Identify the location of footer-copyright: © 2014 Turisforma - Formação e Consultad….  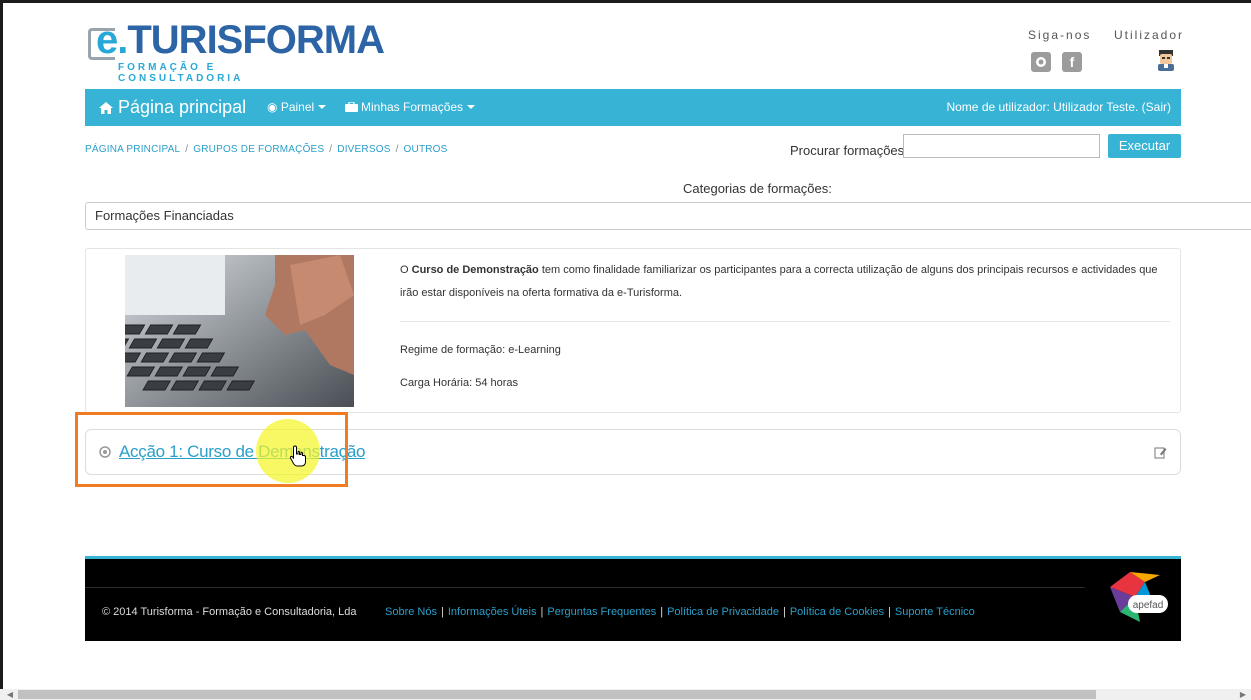
(229, 612).